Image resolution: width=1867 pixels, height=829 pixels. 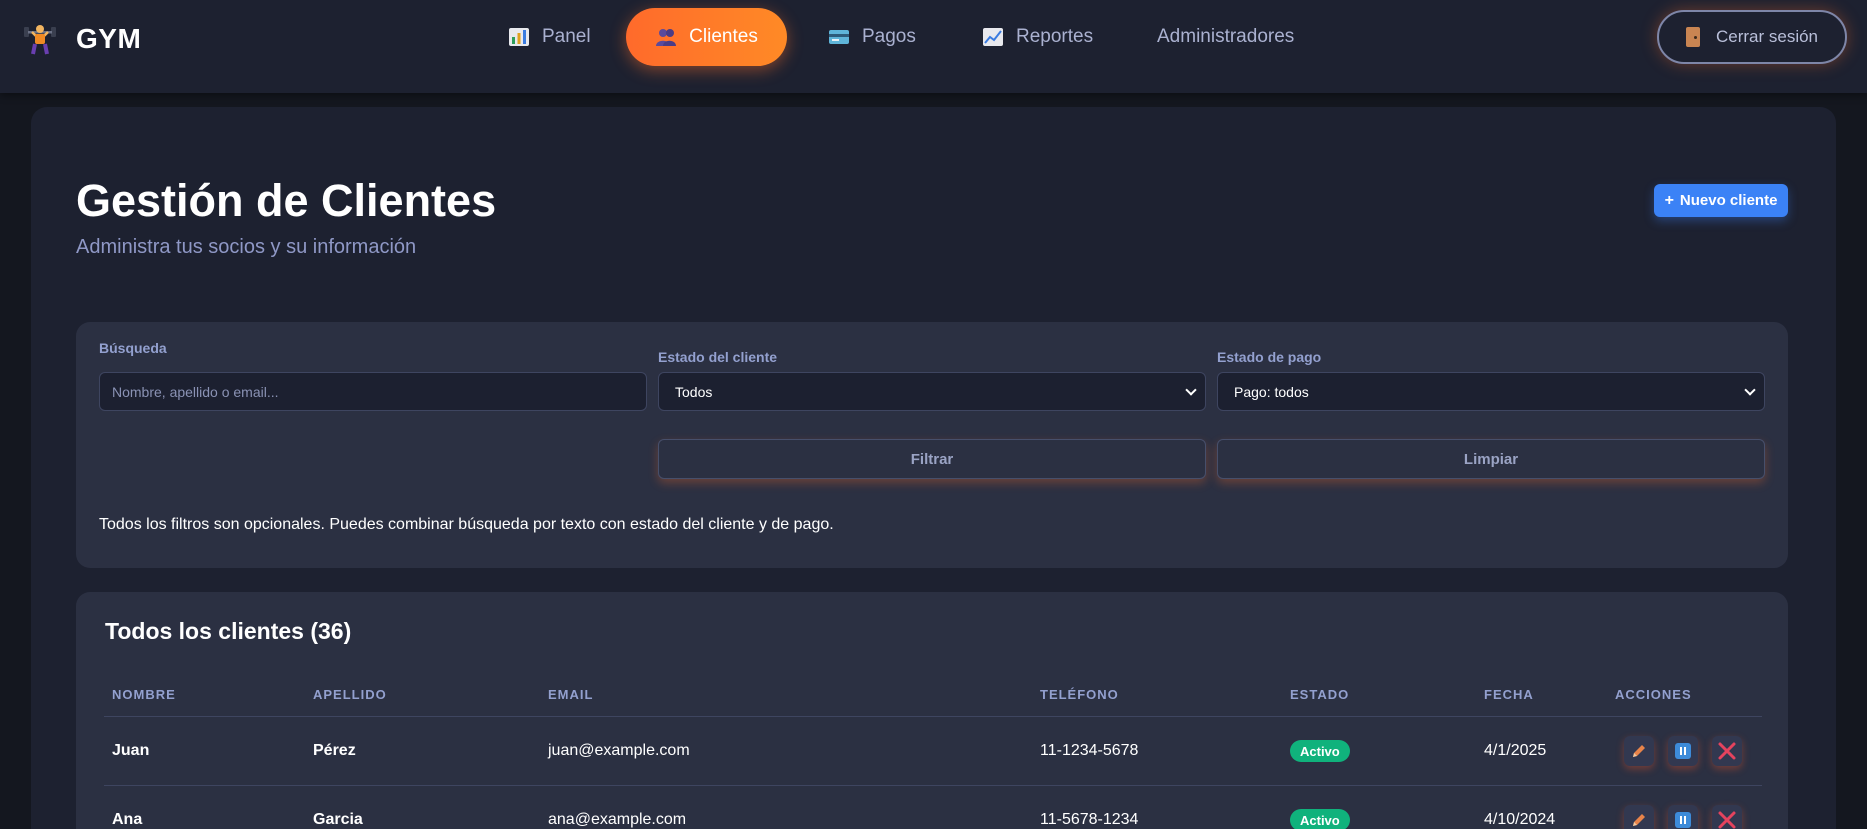 What do you see at coordinates (40, 40) in the screenshot?
I see `weightlifter-icon` at bounding box center [40, 40].